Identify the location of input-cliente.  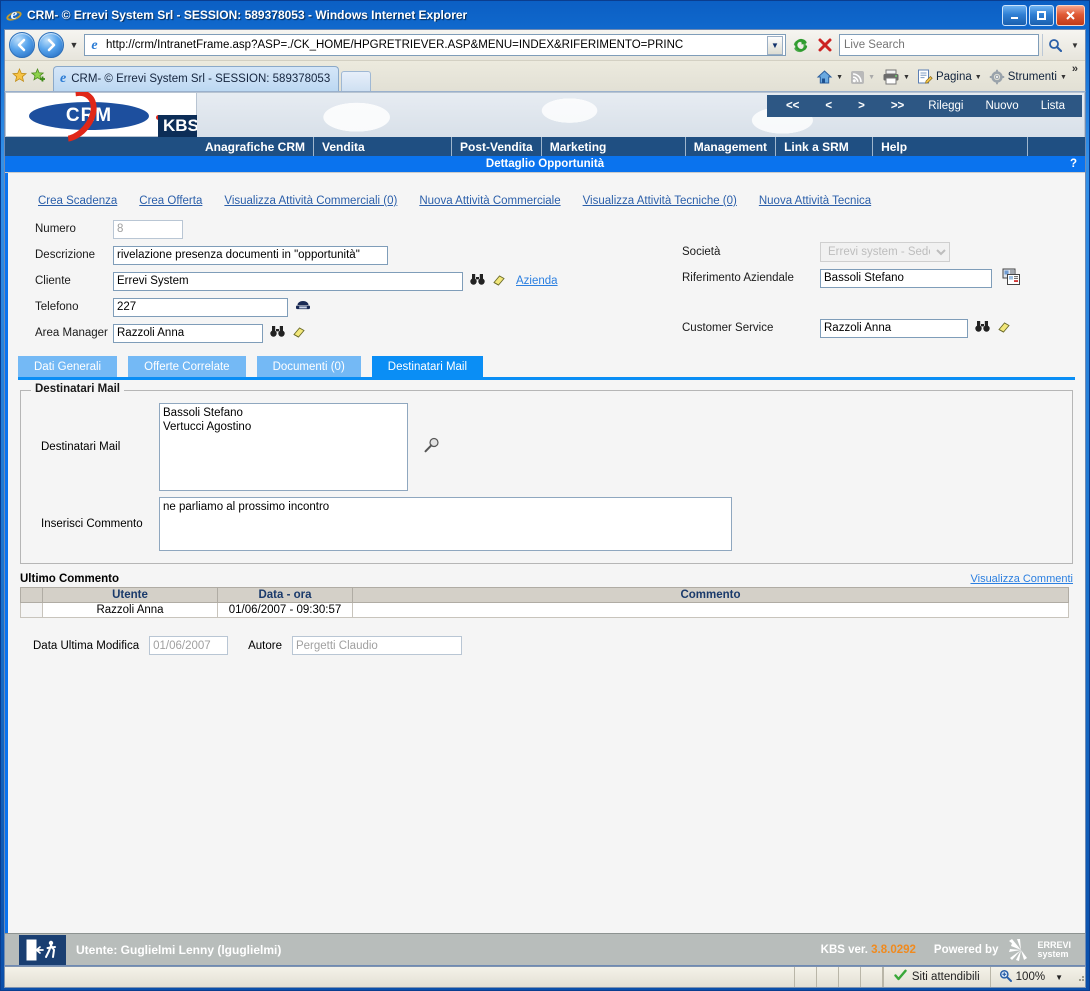
(288, 281).